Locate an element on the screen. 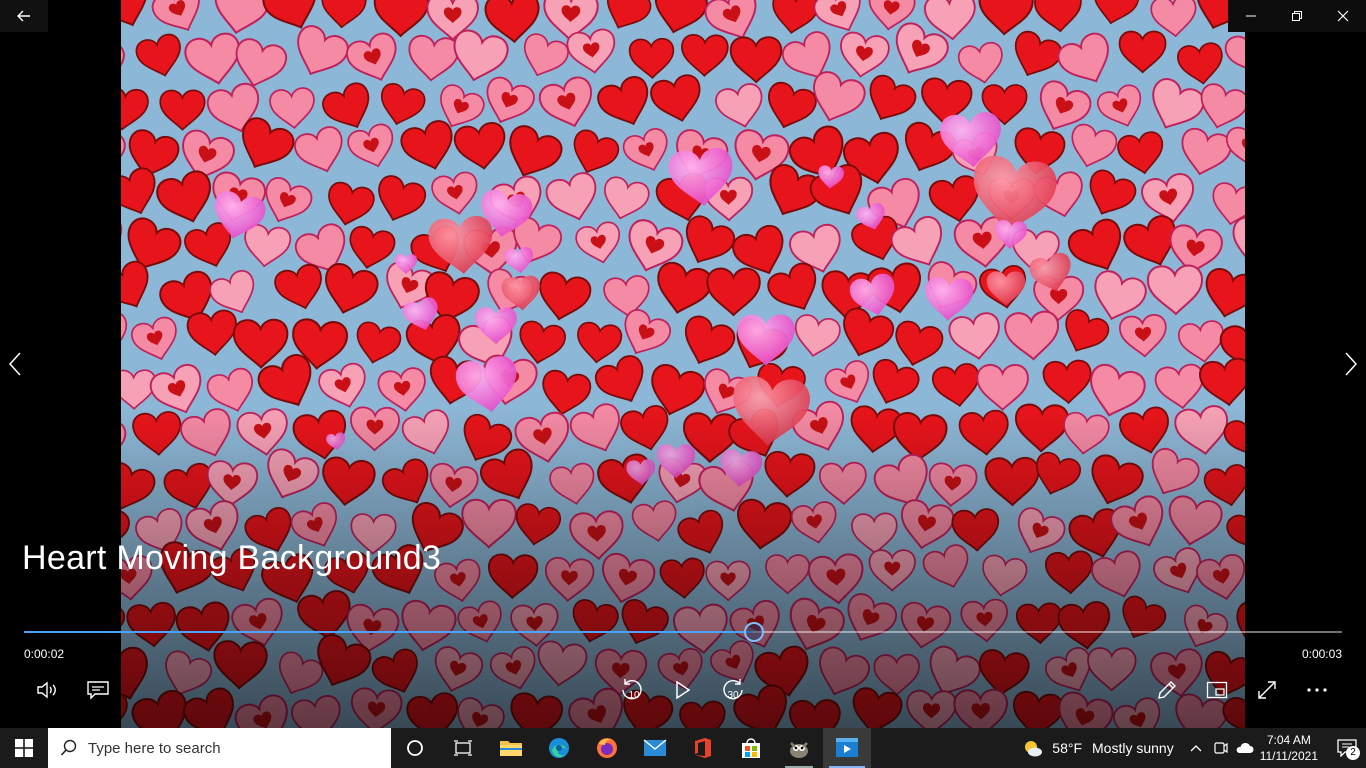 Image resolution: width=1366 pixels, height=768 pixels. mini-view-button is located at coordinates (1217, 690).